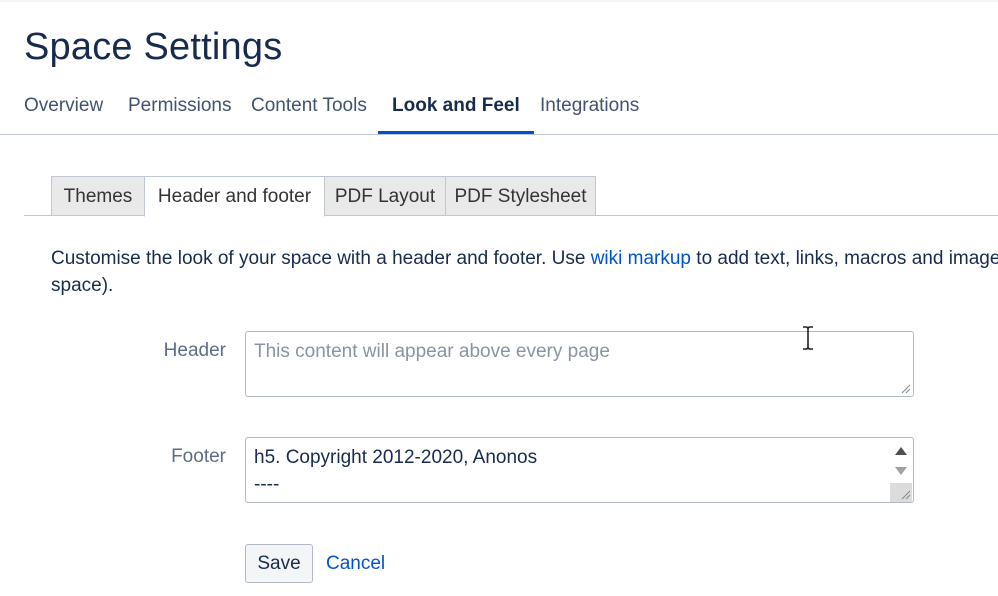 This screenshot has width=998, height=596. Describe the element at coordinates (808, 338) in the screenshot. I see `text-cursor-icon` at that location.